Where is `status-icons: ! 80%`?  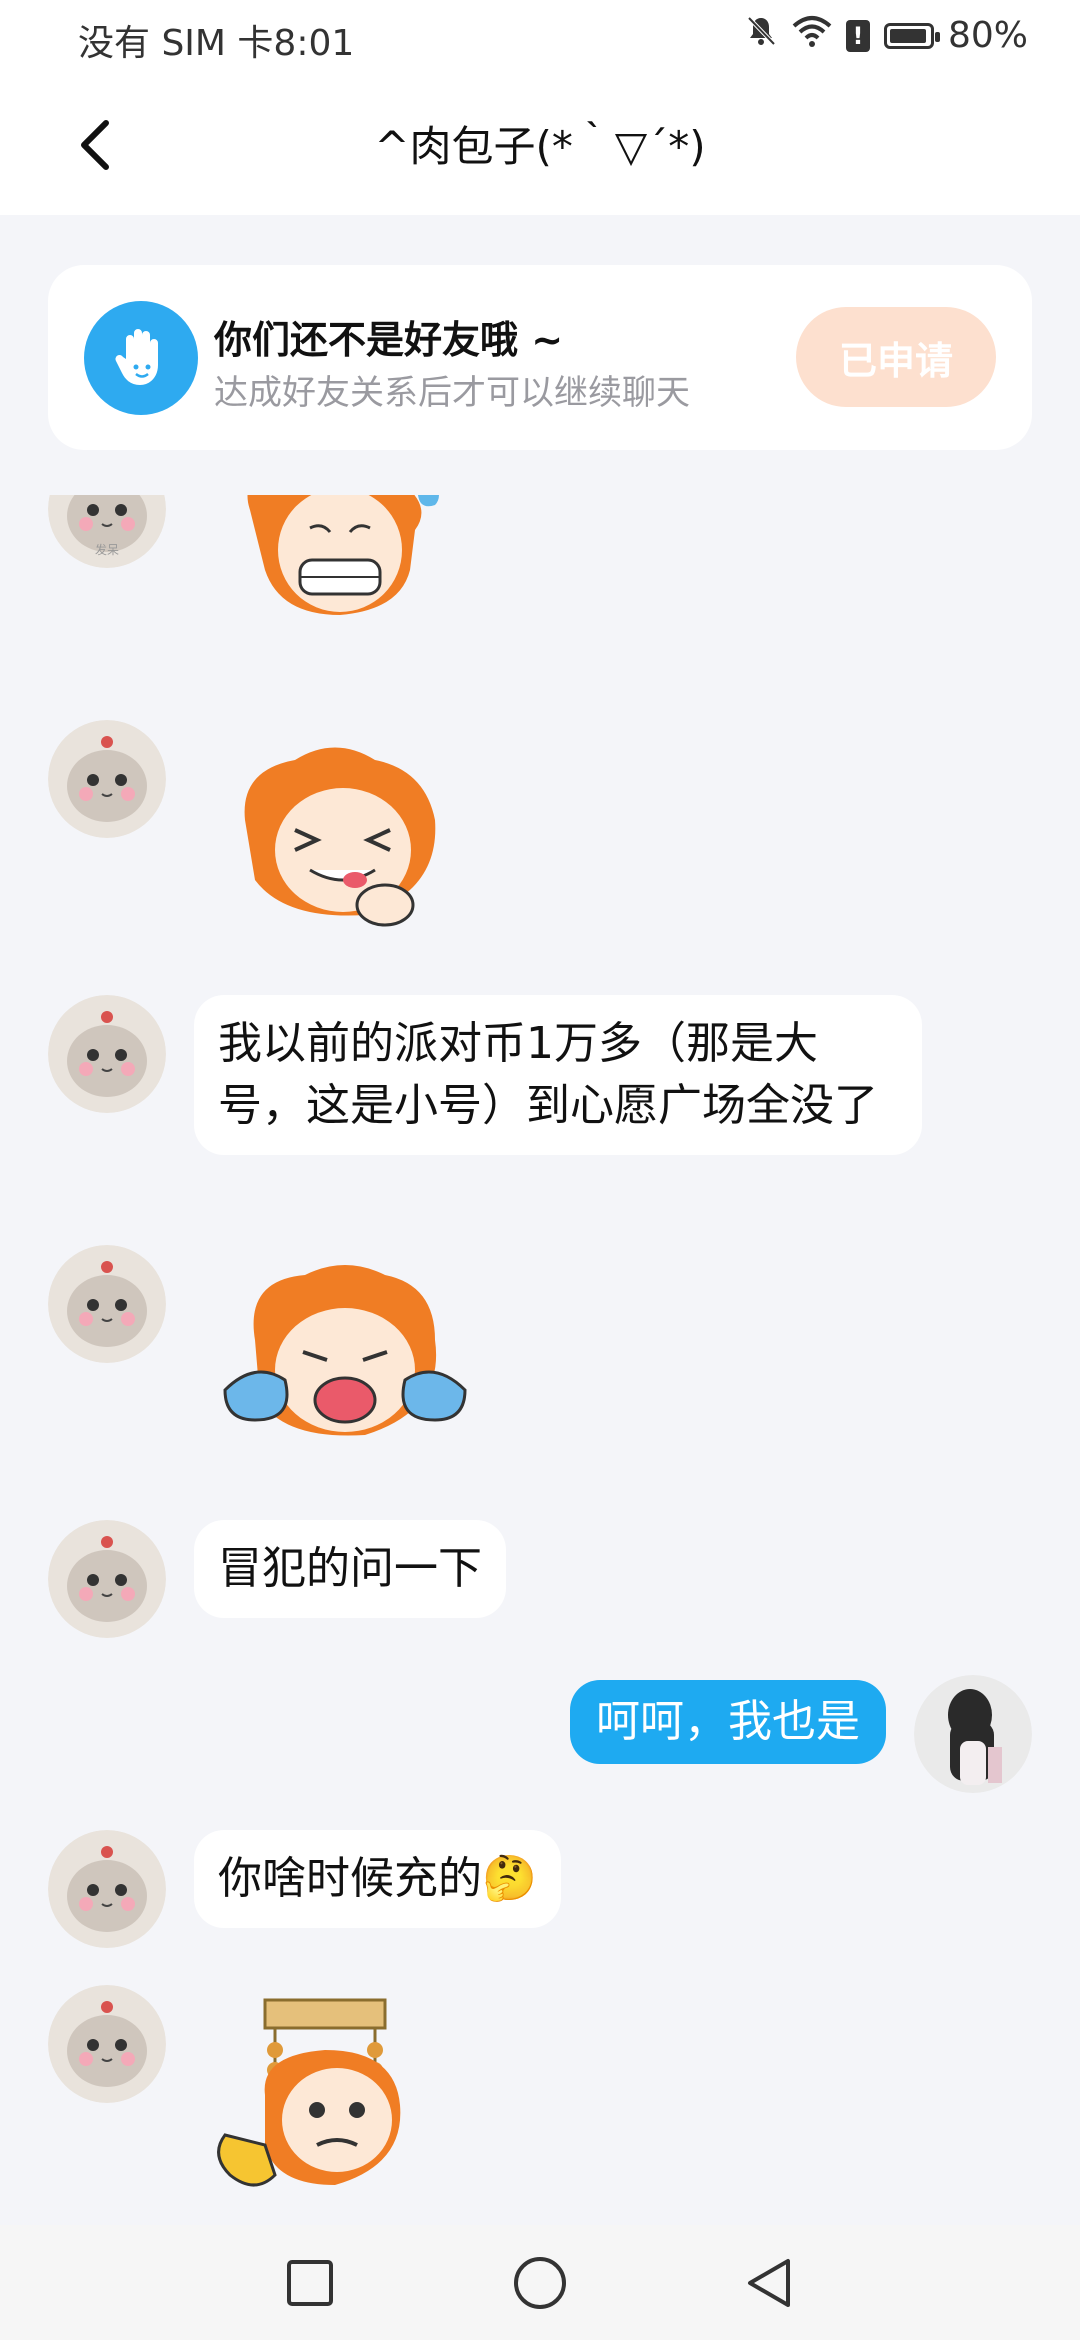
status-icons: ! 80% is located at coordinates (886, 35).